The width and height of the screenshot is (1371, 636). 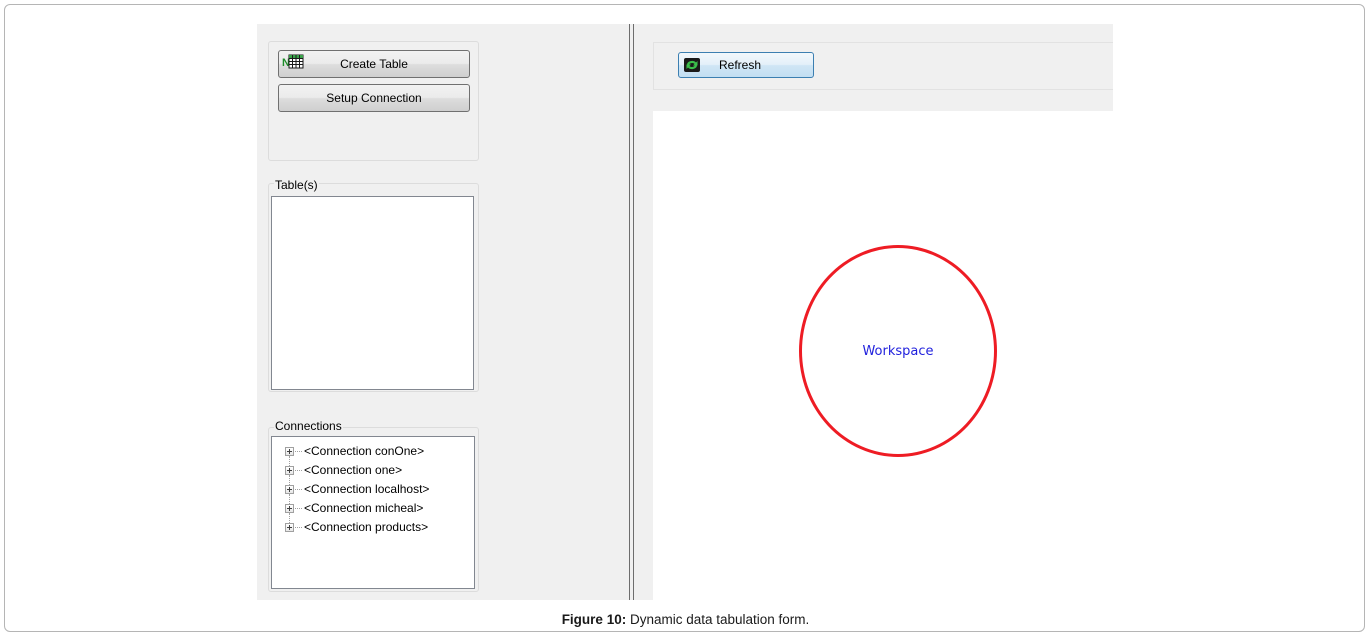 I want to click on tables-list, so click(x=372, y=293).